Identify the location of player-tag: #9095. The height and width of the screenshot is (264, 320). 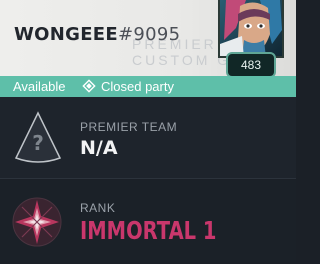
(149, 34).